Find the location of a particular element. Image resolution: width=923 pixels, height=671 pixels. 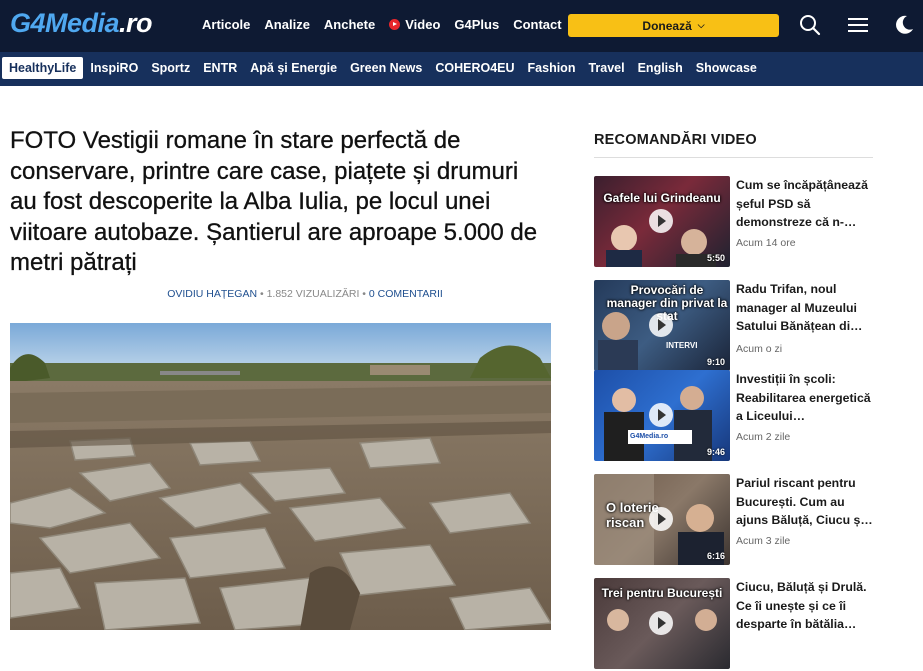

subnav-item-green-news: Green News is located at coordinates (386, 68).